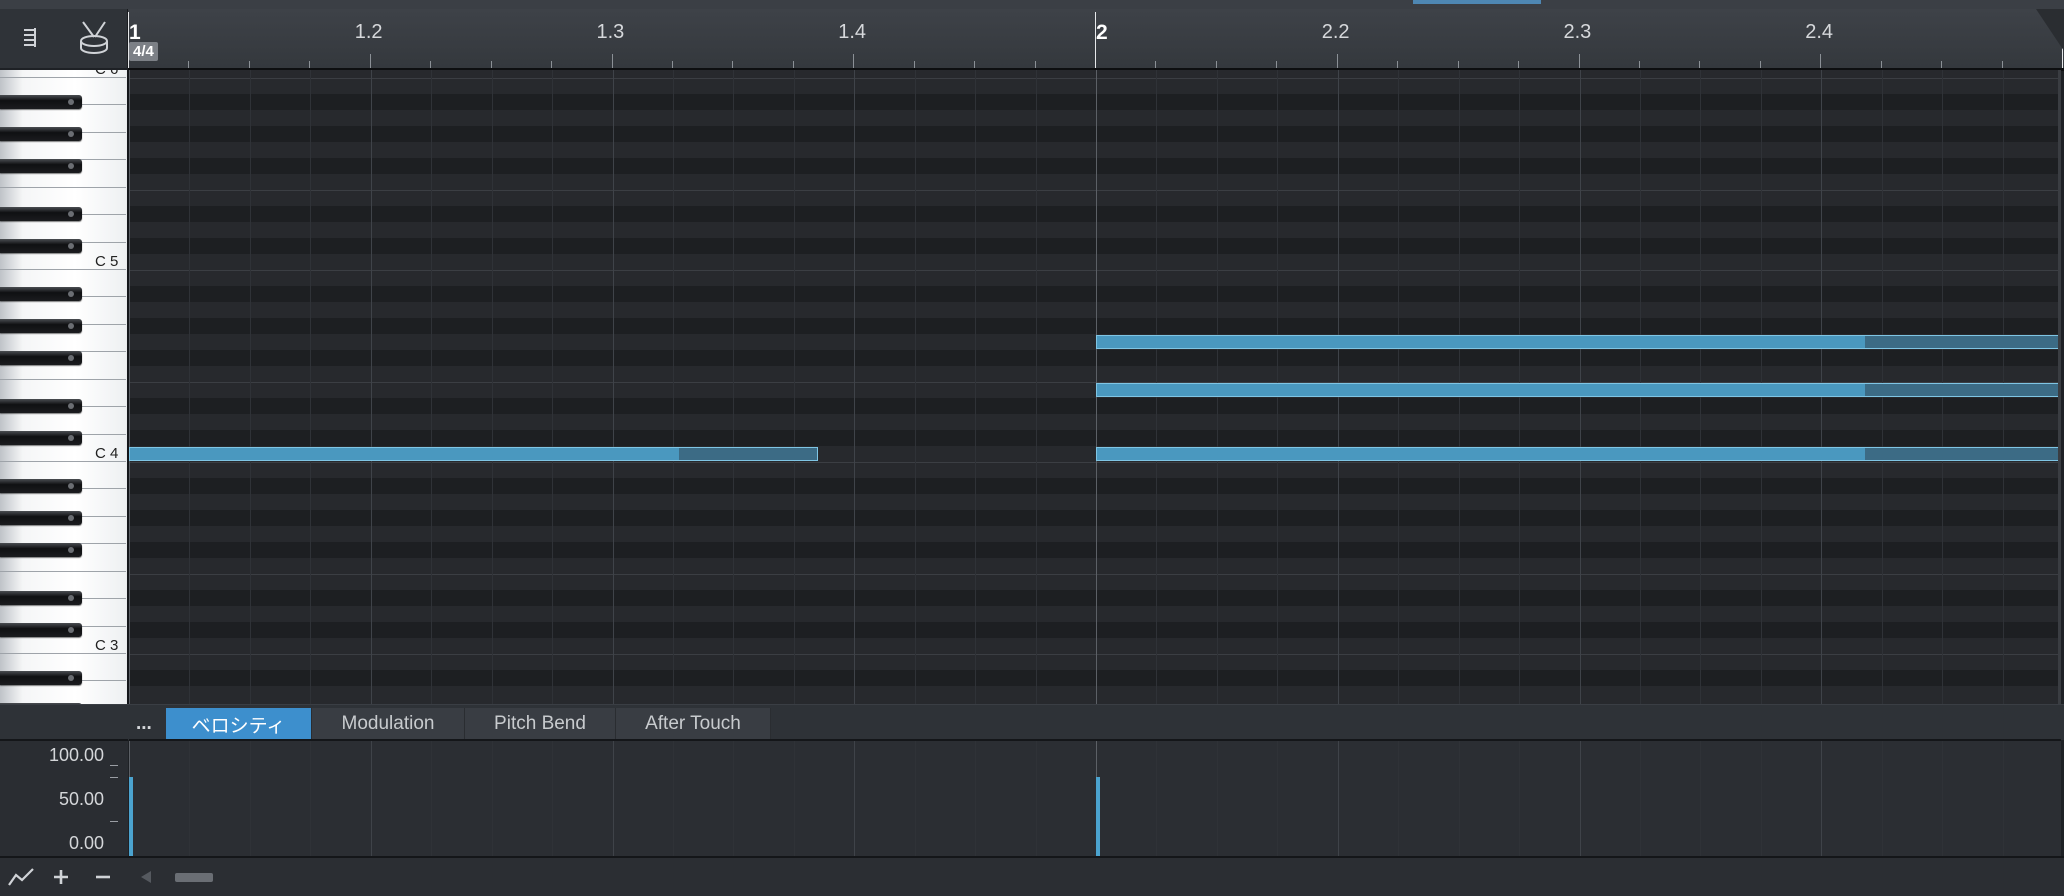  I want to click on timeline-ruler: 1 1.2 1.3 1.4 2 2.2 2.3 2.4 4/4, so click(1096, 40).